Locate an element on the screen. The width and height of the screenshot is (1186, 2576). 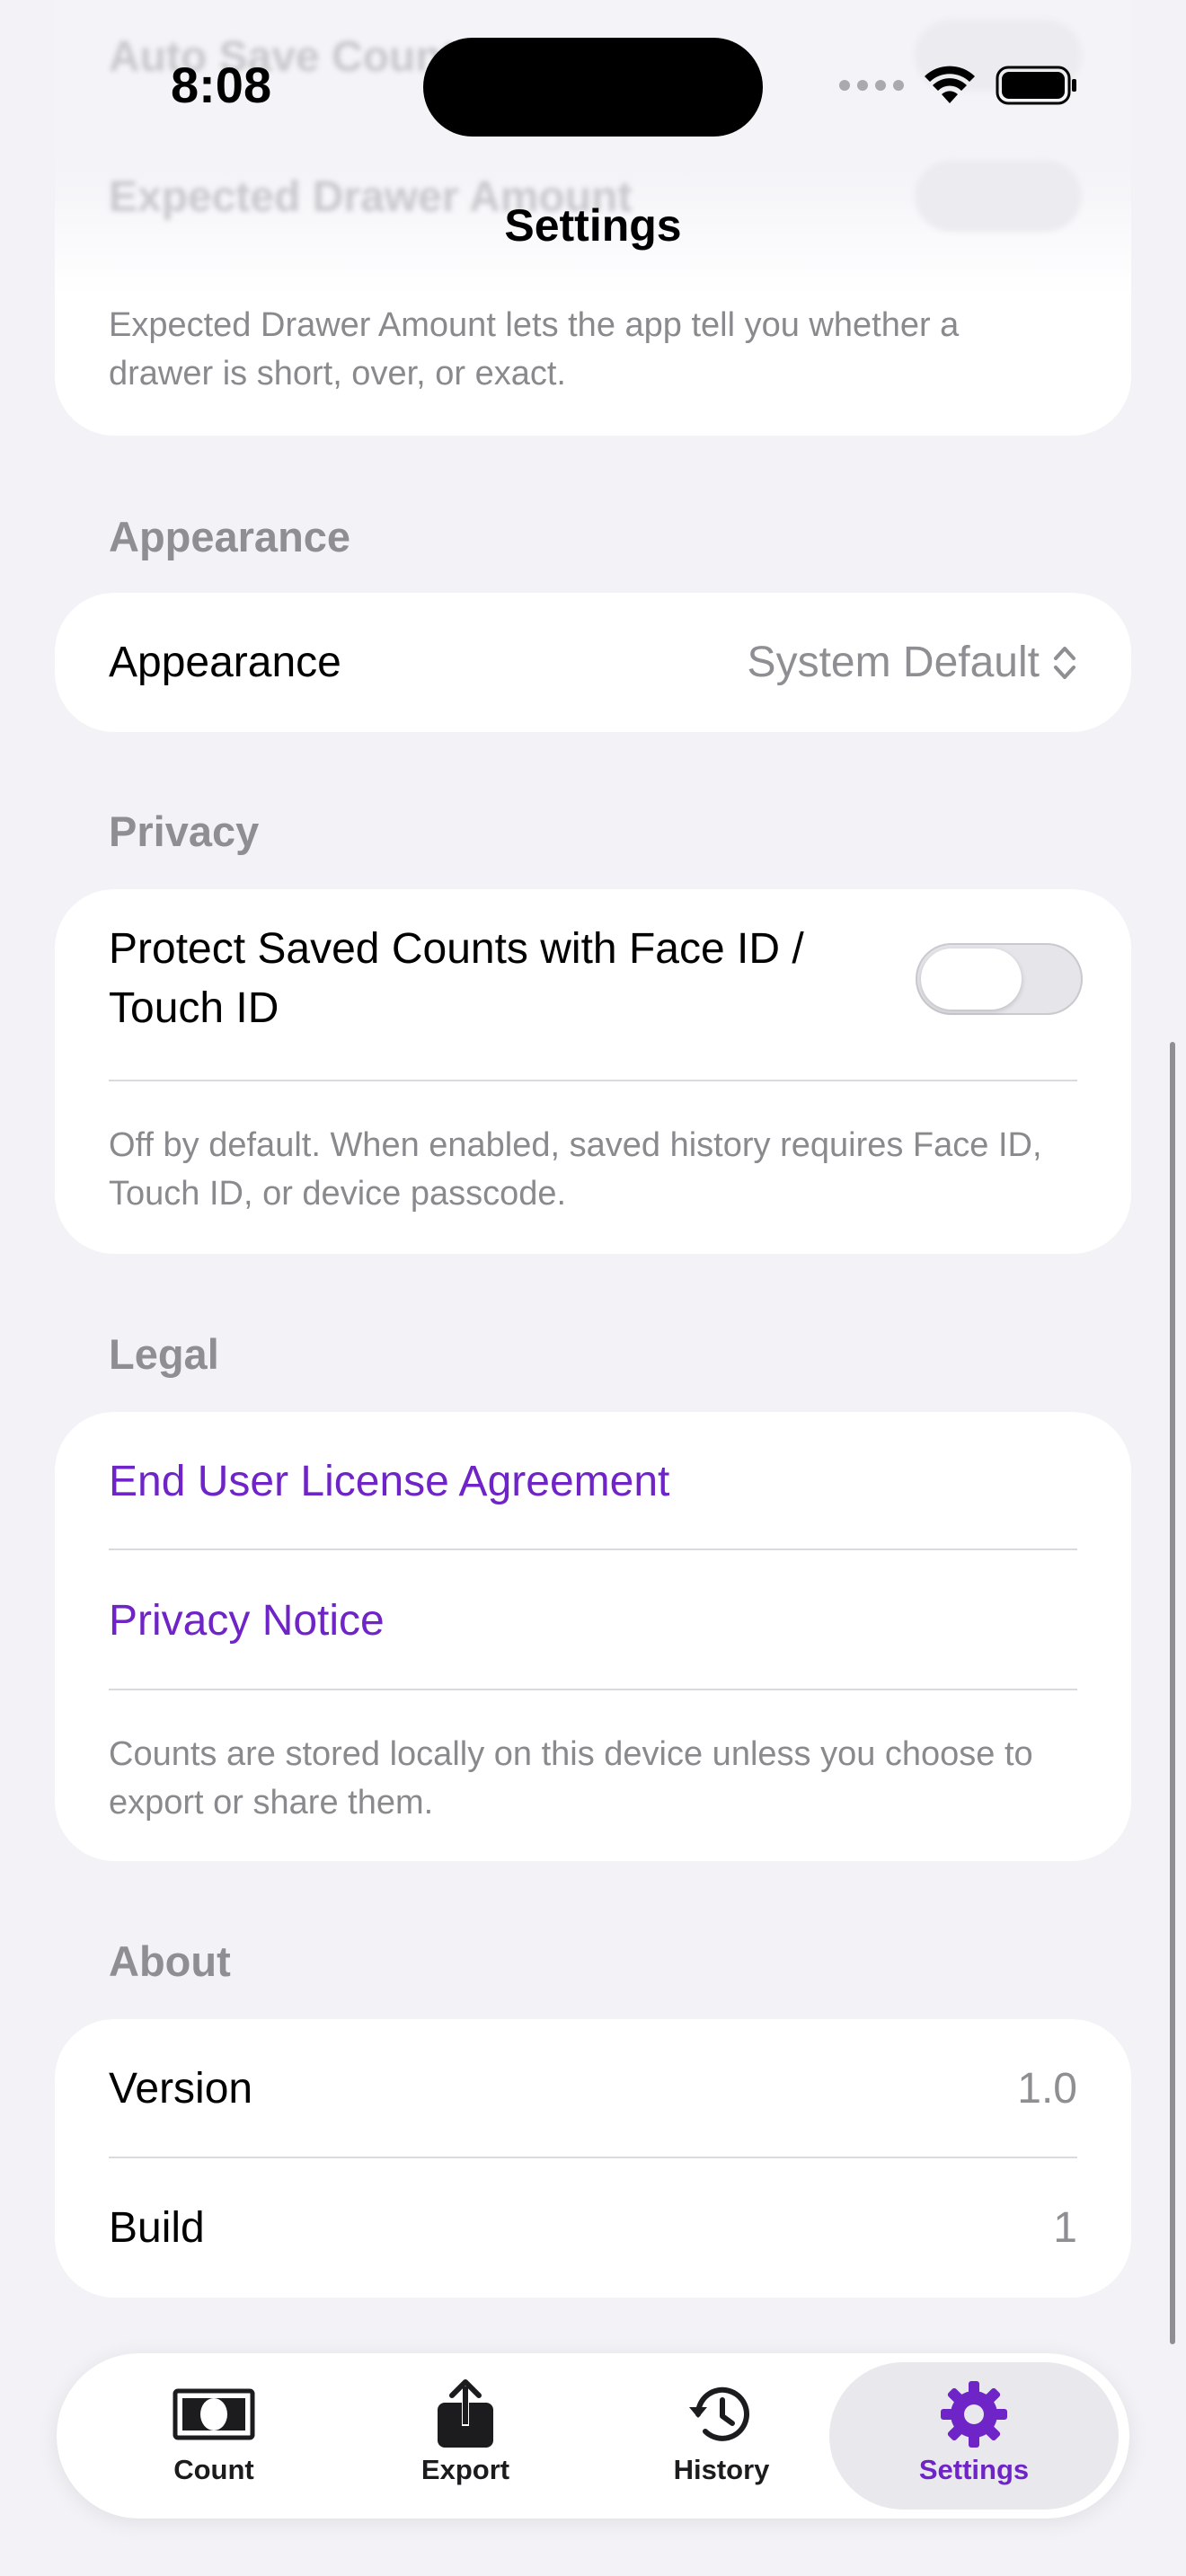
eula-link: End User License Agreement is located at coordinates (389, 1481).